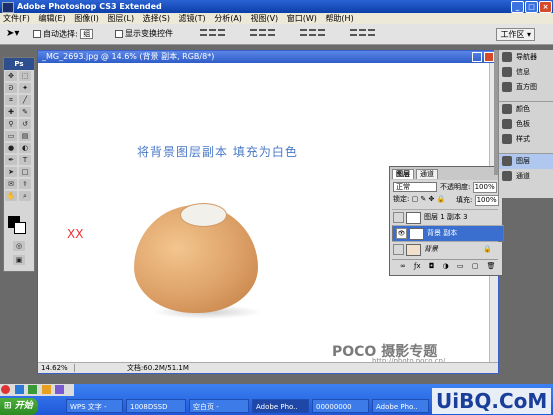 The height and width of the screenshot is (415, 553). I want to click on background-color-swatch, so click(20, 228).